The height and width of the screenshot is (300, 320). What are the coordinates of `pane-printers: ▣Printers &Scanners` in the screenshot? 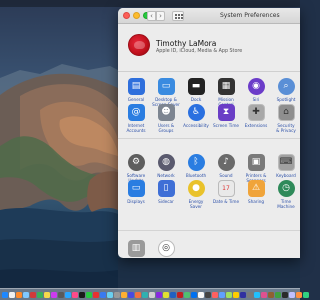 It's located at (256, 168).